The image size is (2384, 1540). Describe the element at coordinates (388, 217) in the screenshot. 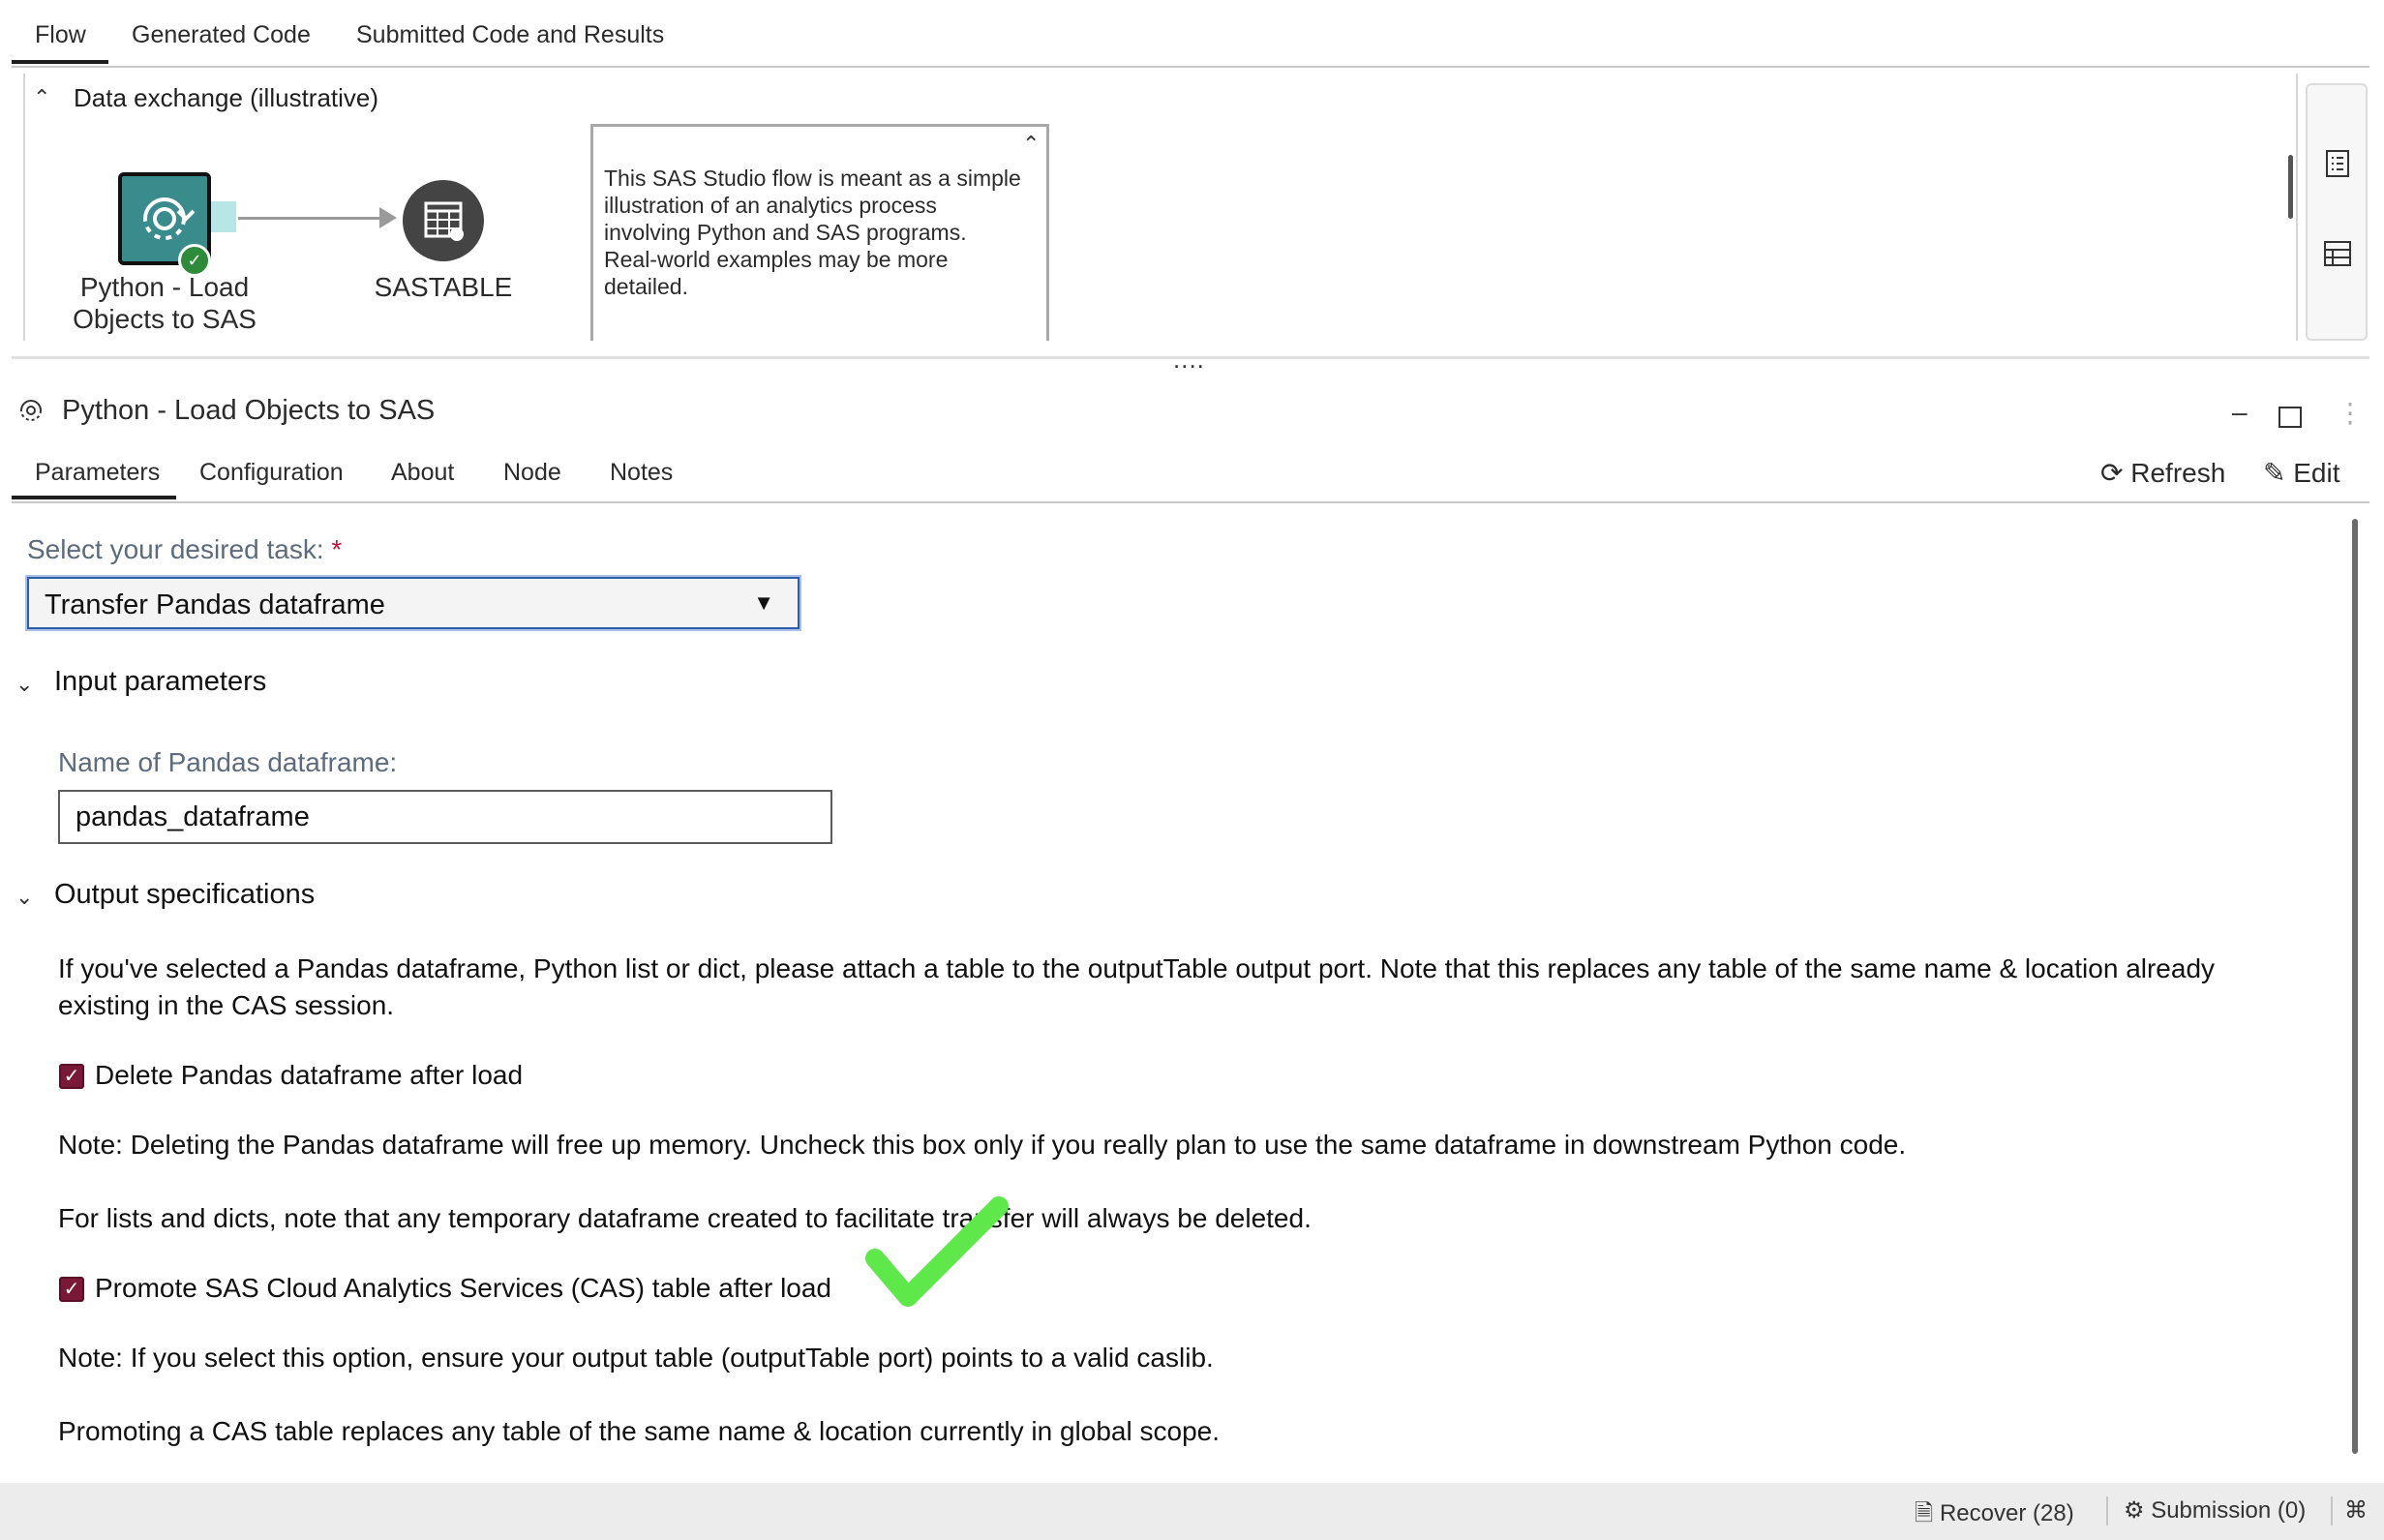

I see `arrow-head-icon` at that location.